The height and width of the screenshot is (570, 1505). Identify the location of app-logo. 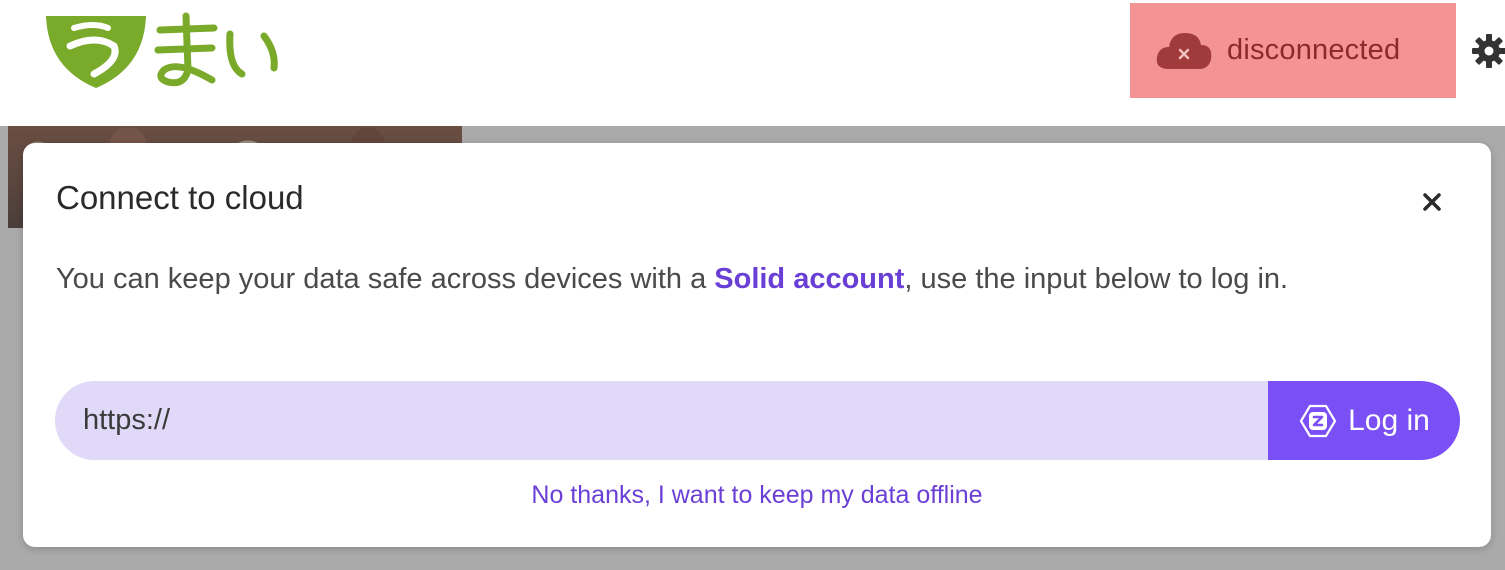
(164, 51).